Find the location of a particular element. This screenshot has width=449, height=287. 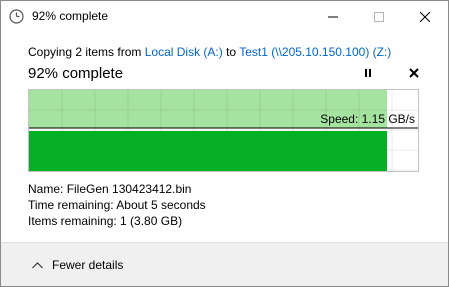

detail-row-time: Time remaining: About 5 seconds is located at coordinates (117, 205).